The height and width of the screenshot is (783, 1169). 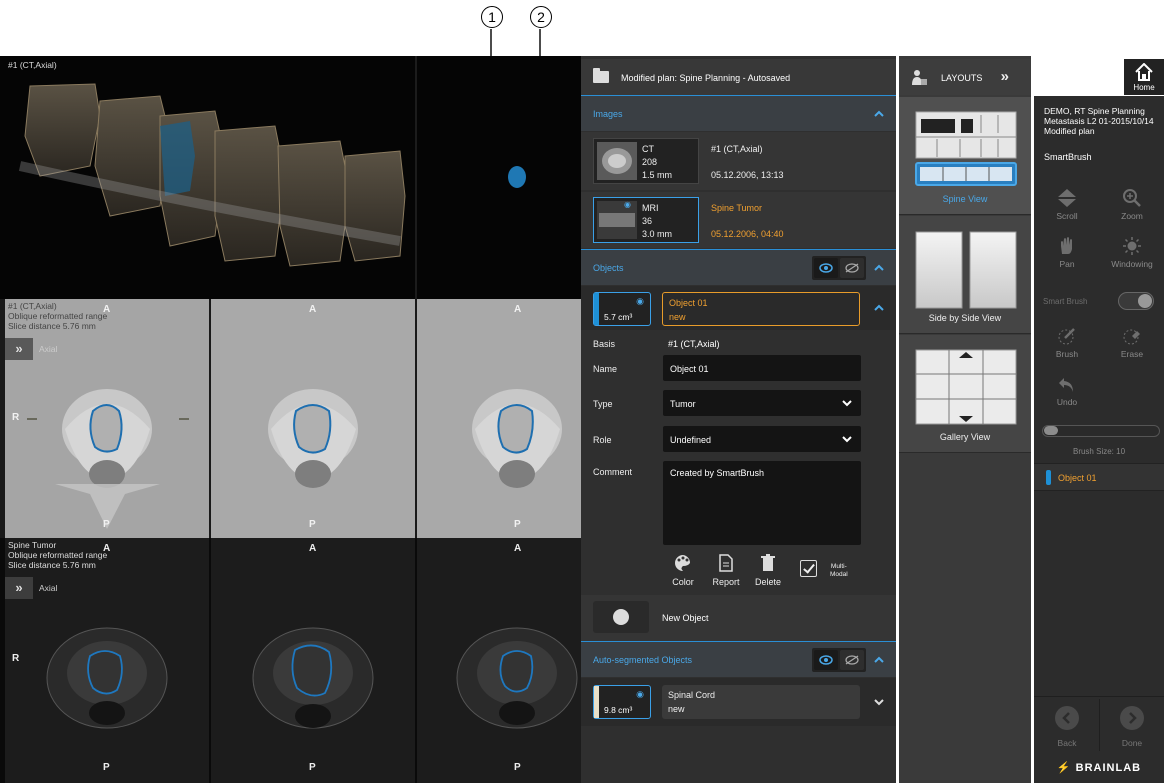 What do you see at coordinates (1067, 354) in the screenshot?
I see `brush-label: Brush` at bounding box center [1067, 354].